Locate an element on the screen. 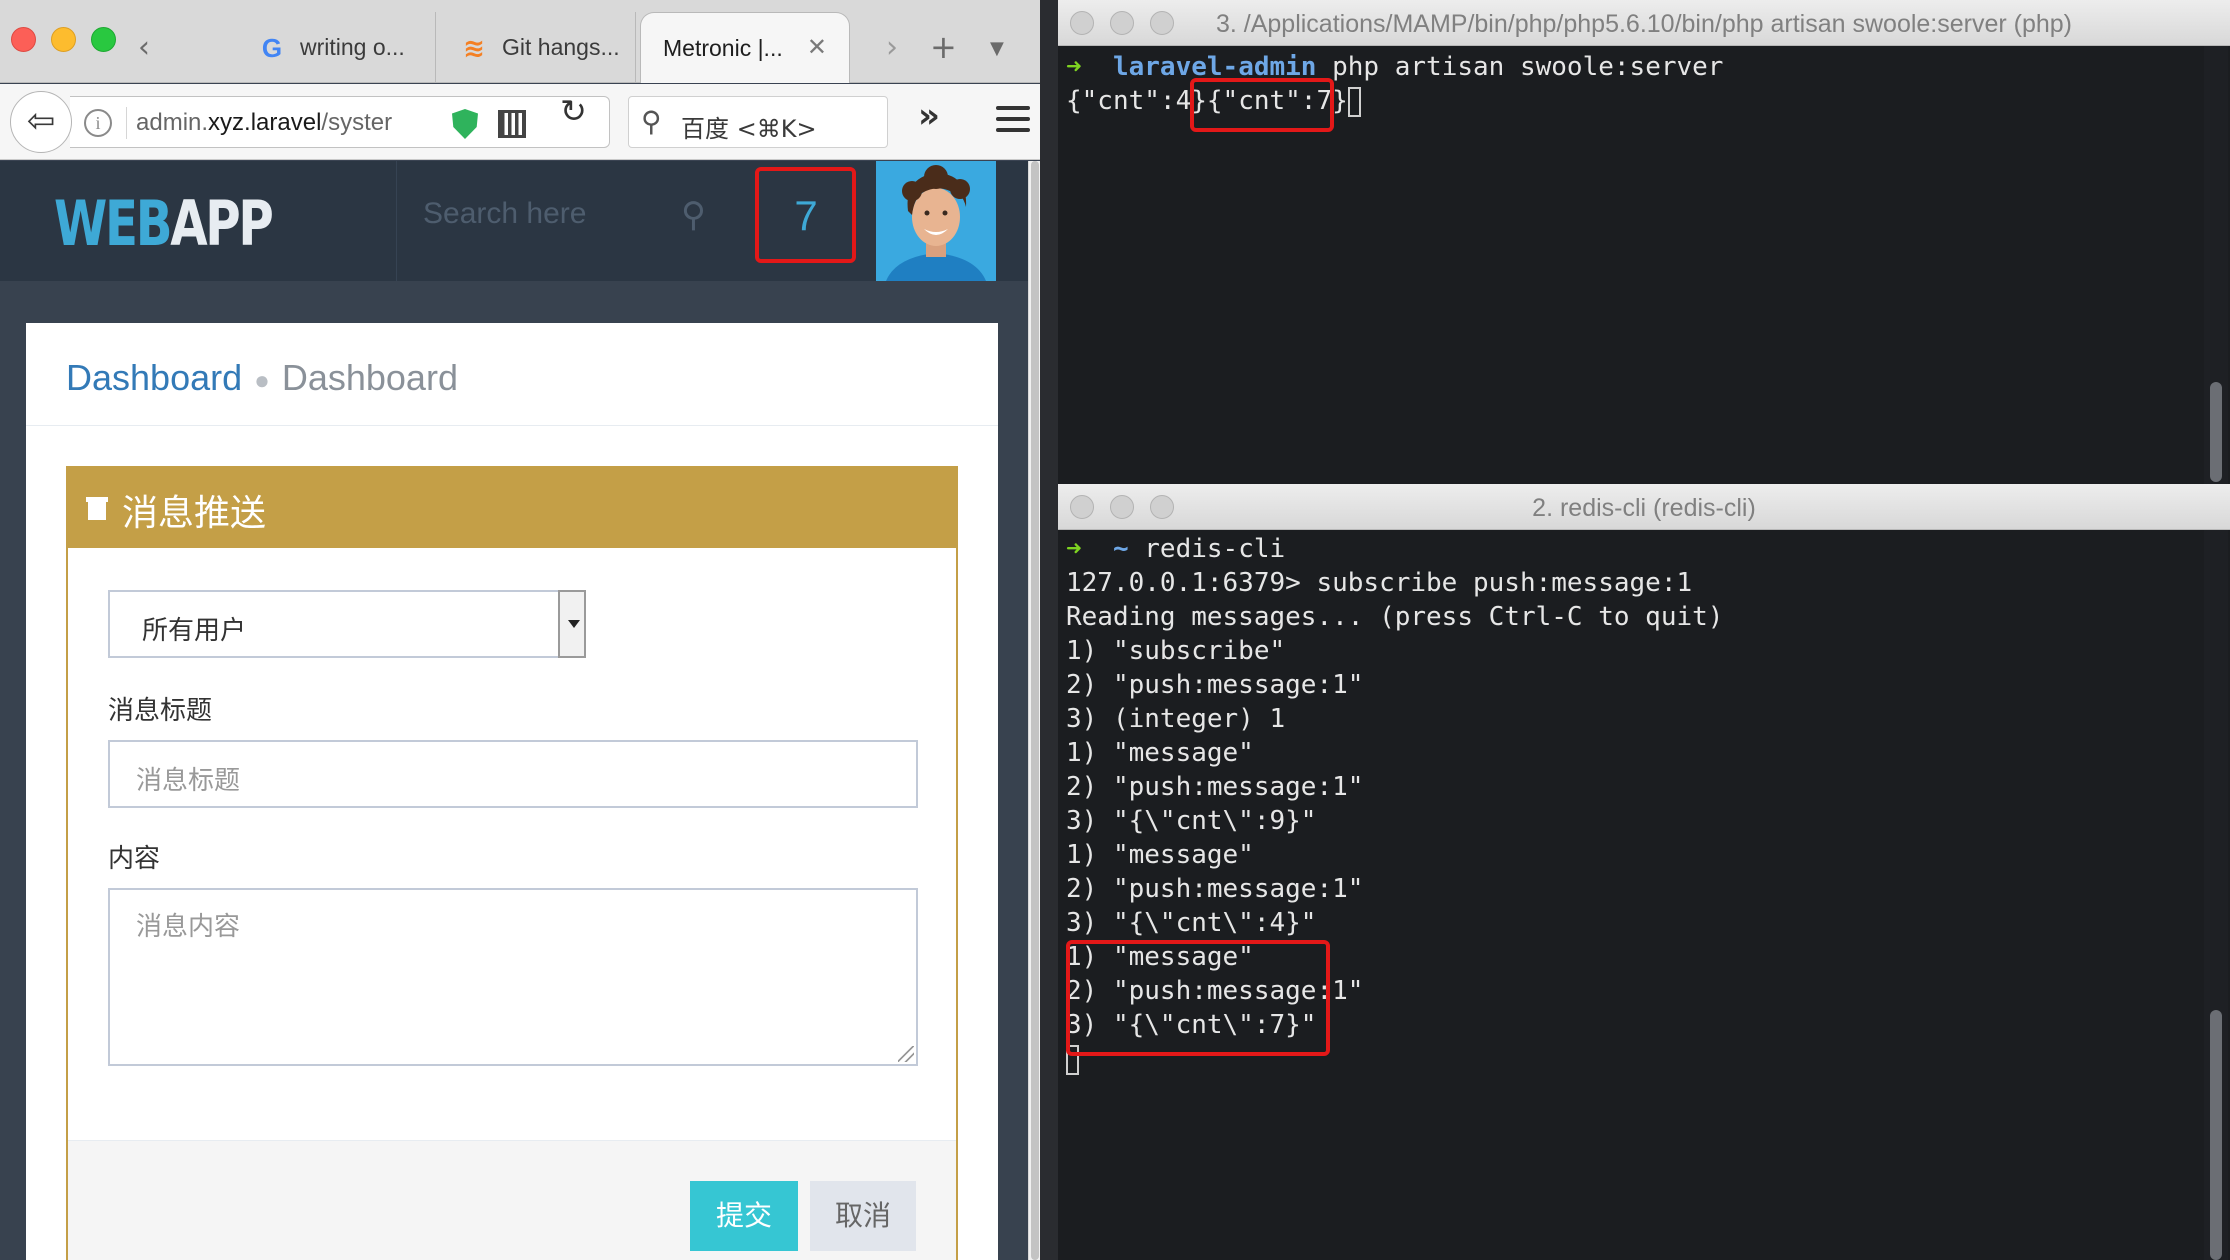 The image size is (2230, 1260). recipient-select-value: 所有用户 is located at coordinates (194, 631).